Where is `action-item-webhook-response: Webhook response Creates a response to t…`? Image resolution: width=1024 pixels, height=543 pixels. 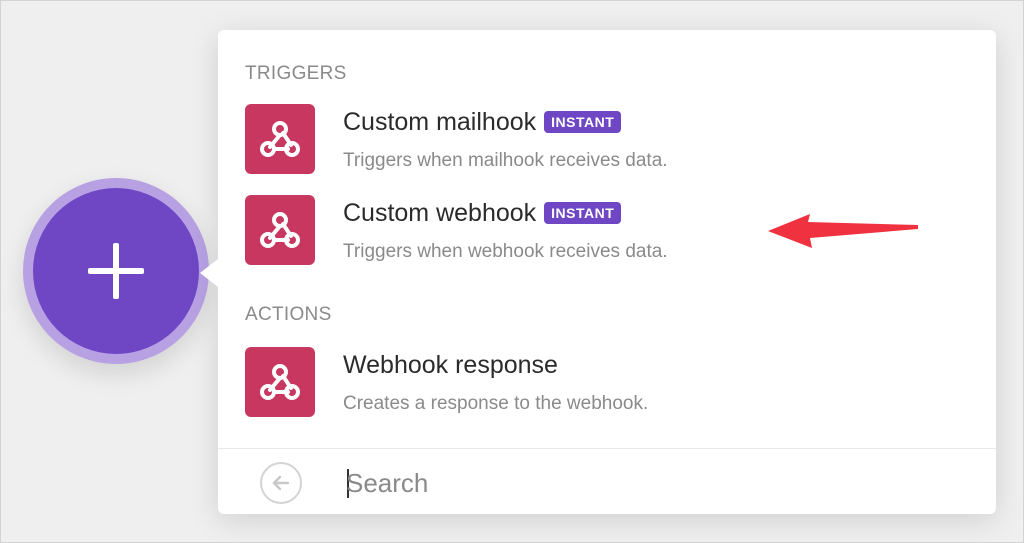
action-item-webhook-response: Webhook response Creates a response to t… is located at coordinates (595, 384).